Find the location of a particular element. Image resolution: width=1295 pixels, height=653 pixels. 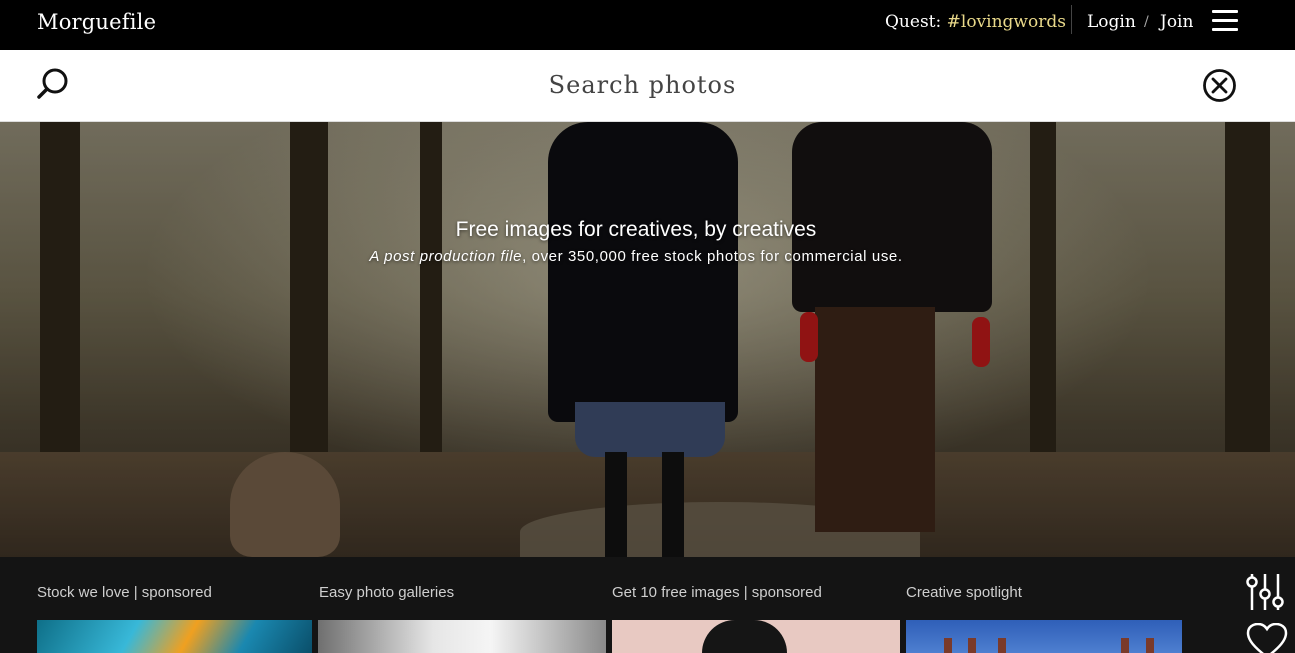

thumbnail-hair is located at coordinates (744, 636).